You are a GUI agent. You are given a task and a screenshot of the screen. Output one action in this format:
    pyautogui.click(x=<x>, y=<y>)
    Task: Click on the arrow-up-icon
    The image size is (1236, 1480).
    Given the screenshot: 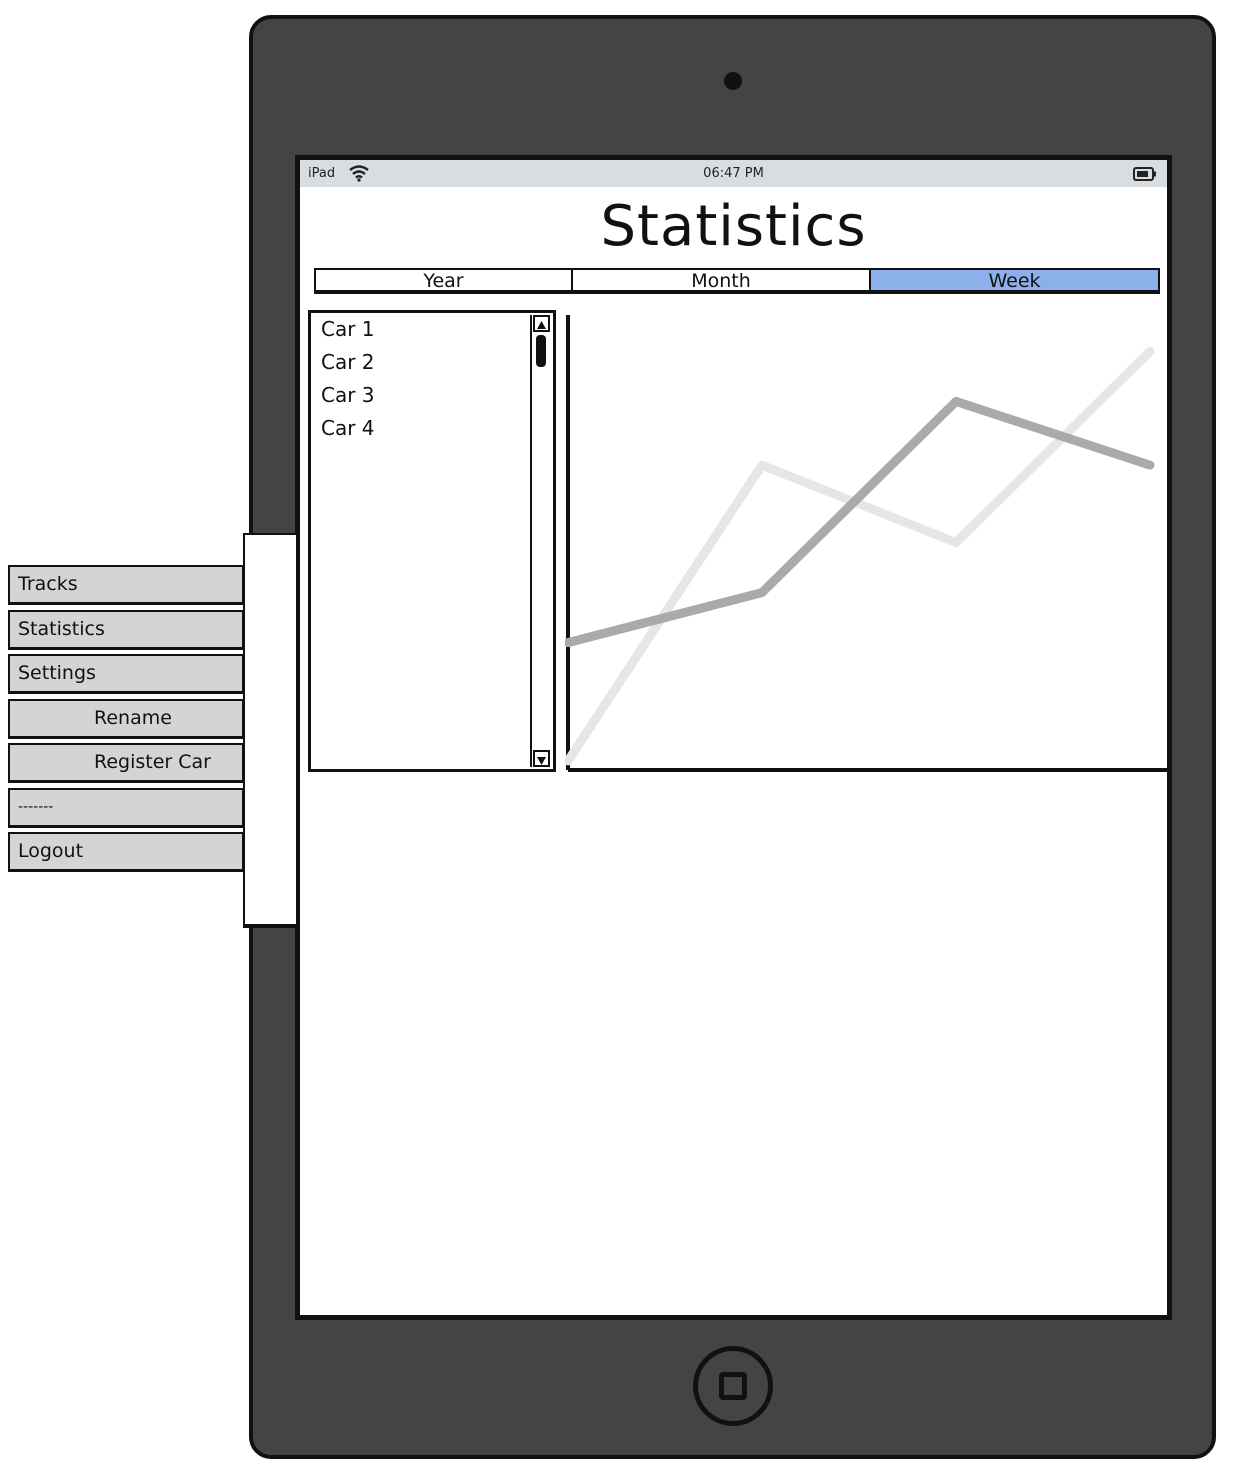 What is the action you would take?
    pyautogui.click(x=541, y=325)
    